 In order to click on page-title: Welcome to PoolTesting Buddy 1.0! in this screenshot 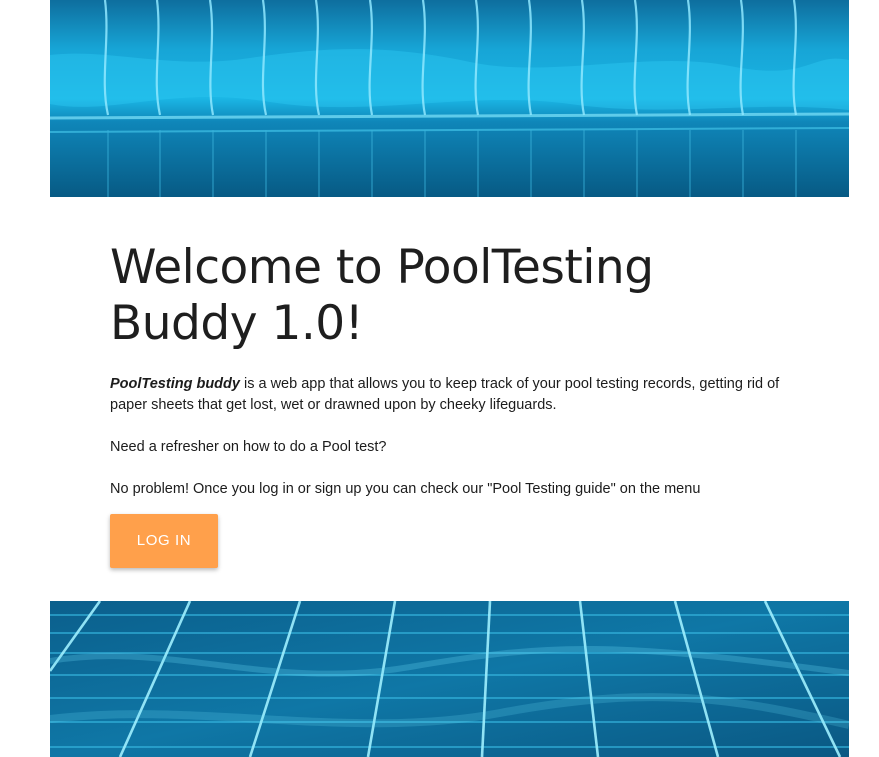, I will do `click(382, 295)`.